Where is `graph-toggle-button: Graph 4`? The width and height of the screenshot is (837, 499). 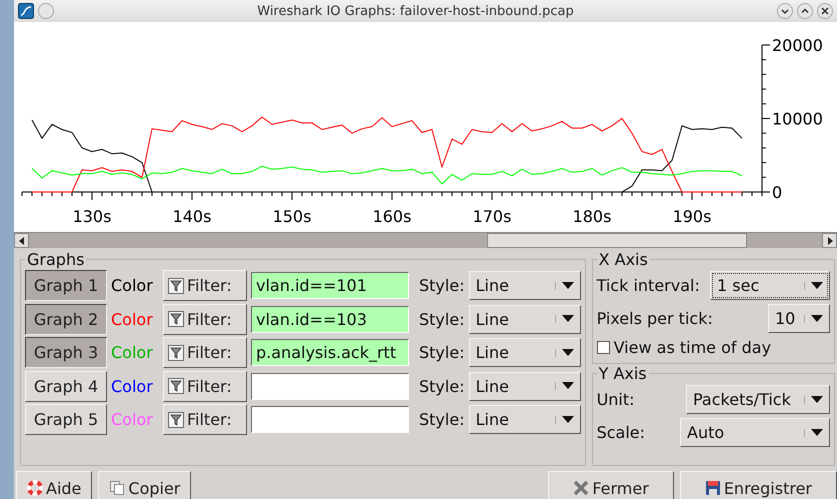
graph-toggle-button: Graph 4 is located at coordinates (66, 386).